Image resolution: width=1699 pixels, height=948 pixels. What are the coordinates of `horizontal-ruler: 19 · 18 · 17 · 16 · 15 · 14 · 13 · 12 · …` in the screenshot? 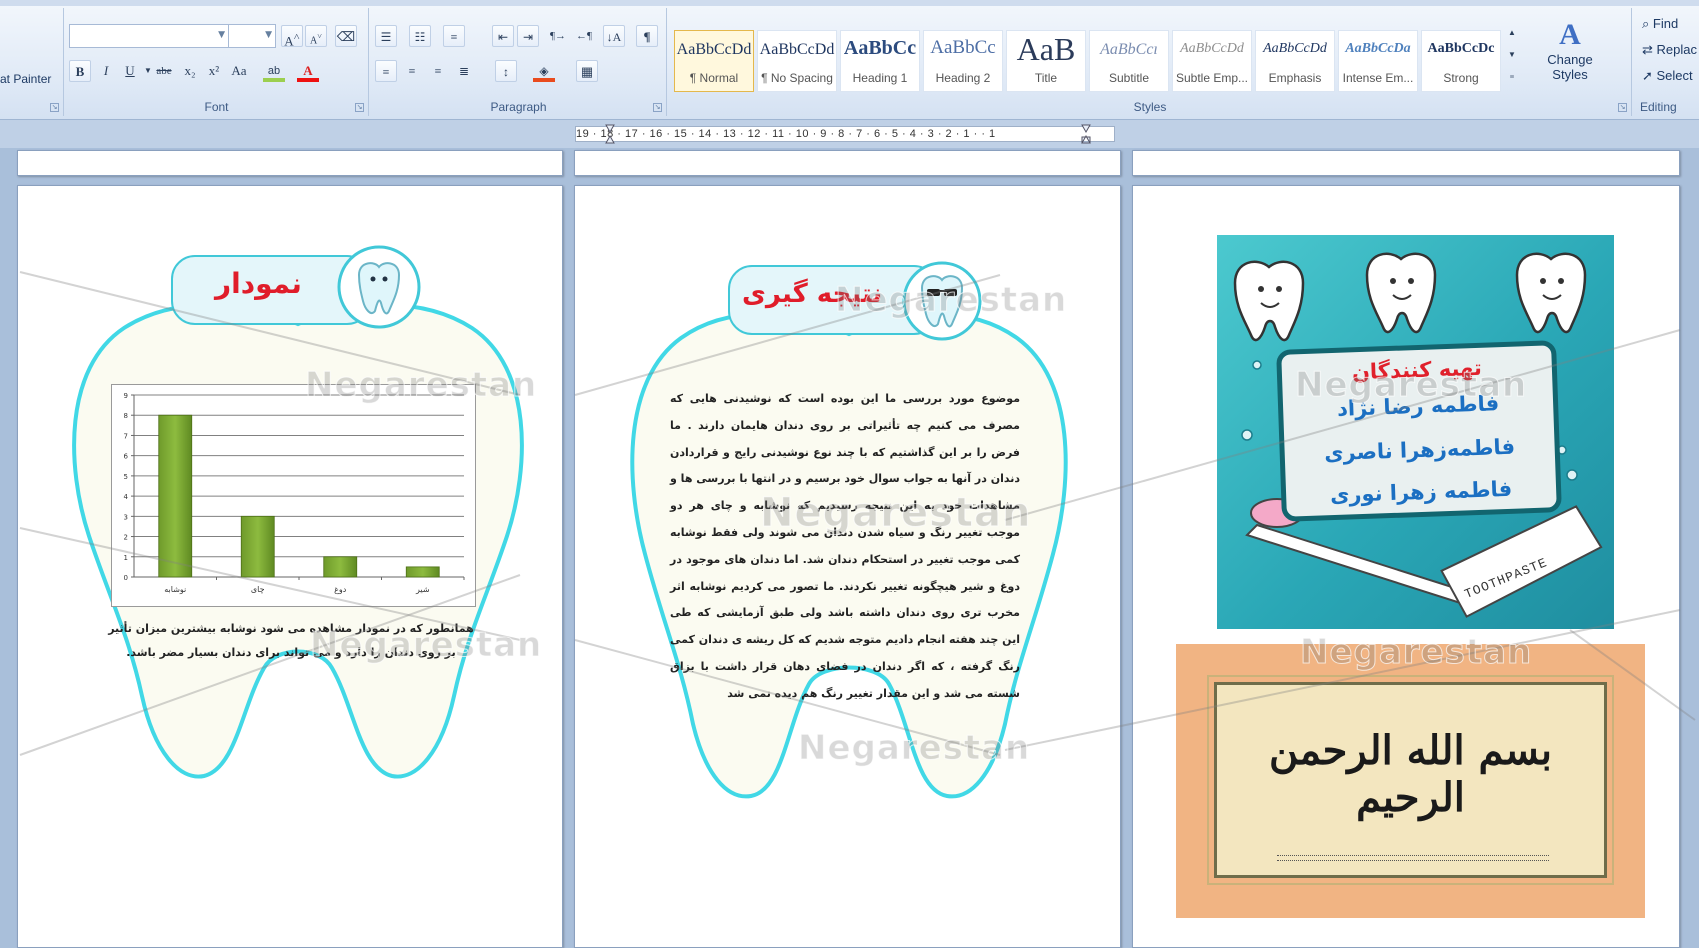 It's located at (845, 134).